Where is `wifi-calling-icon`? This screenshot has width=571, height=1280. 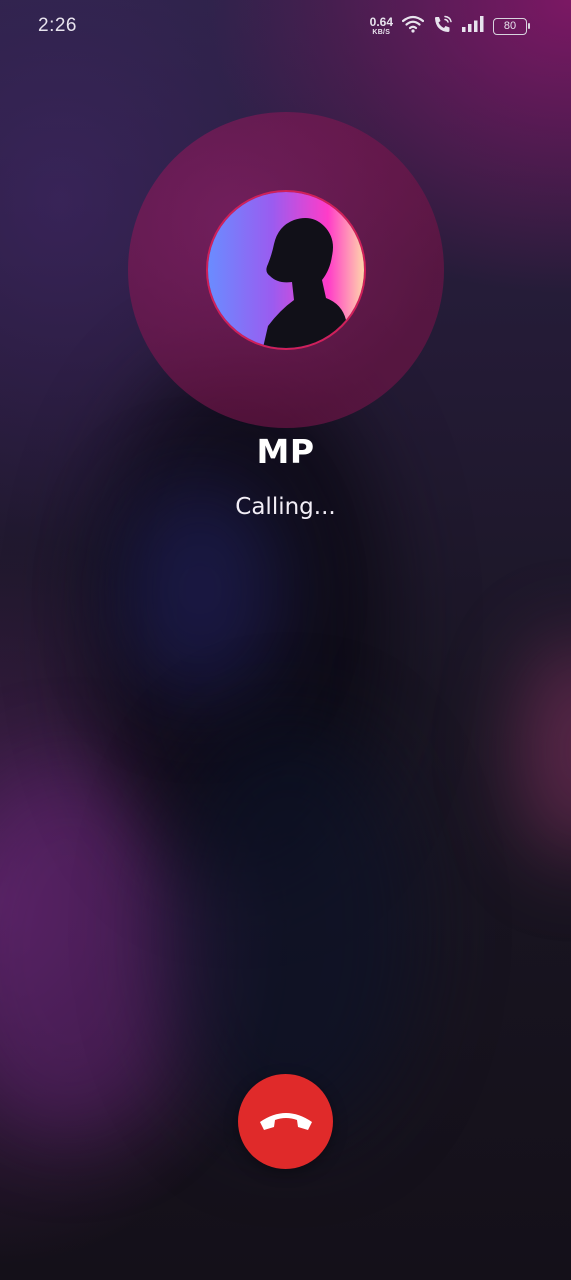
wifi-calling-icon is located at coordinates (443, 26).